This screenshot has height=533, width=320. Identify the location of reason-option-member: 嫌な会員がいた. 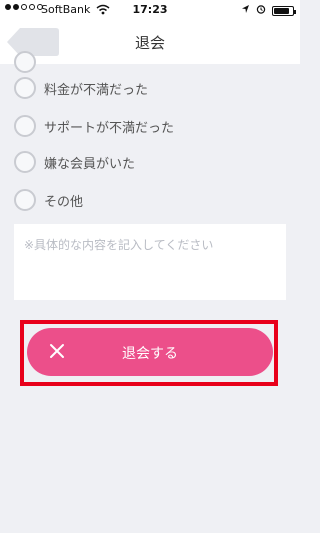
(74, 162).